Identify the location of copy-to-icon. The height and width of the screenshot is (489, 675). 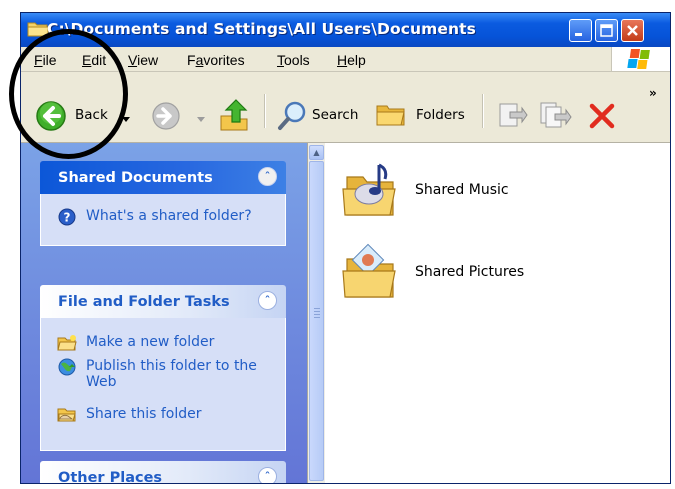
(555, 116).